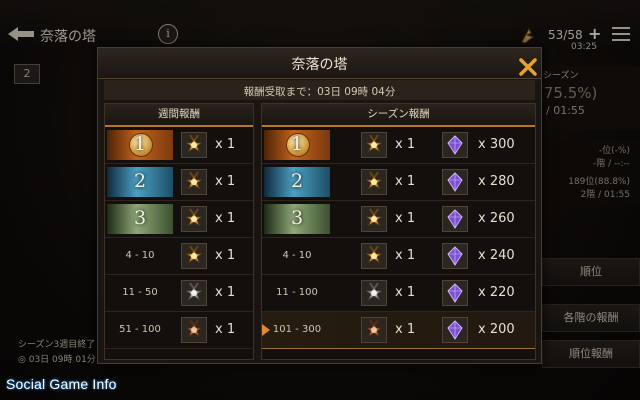 The height and width of the screenshot is (400, 640). Describe the element at coordinates (496, 181) in the screenshot. I see `gem-quantity: x 280` at that location.